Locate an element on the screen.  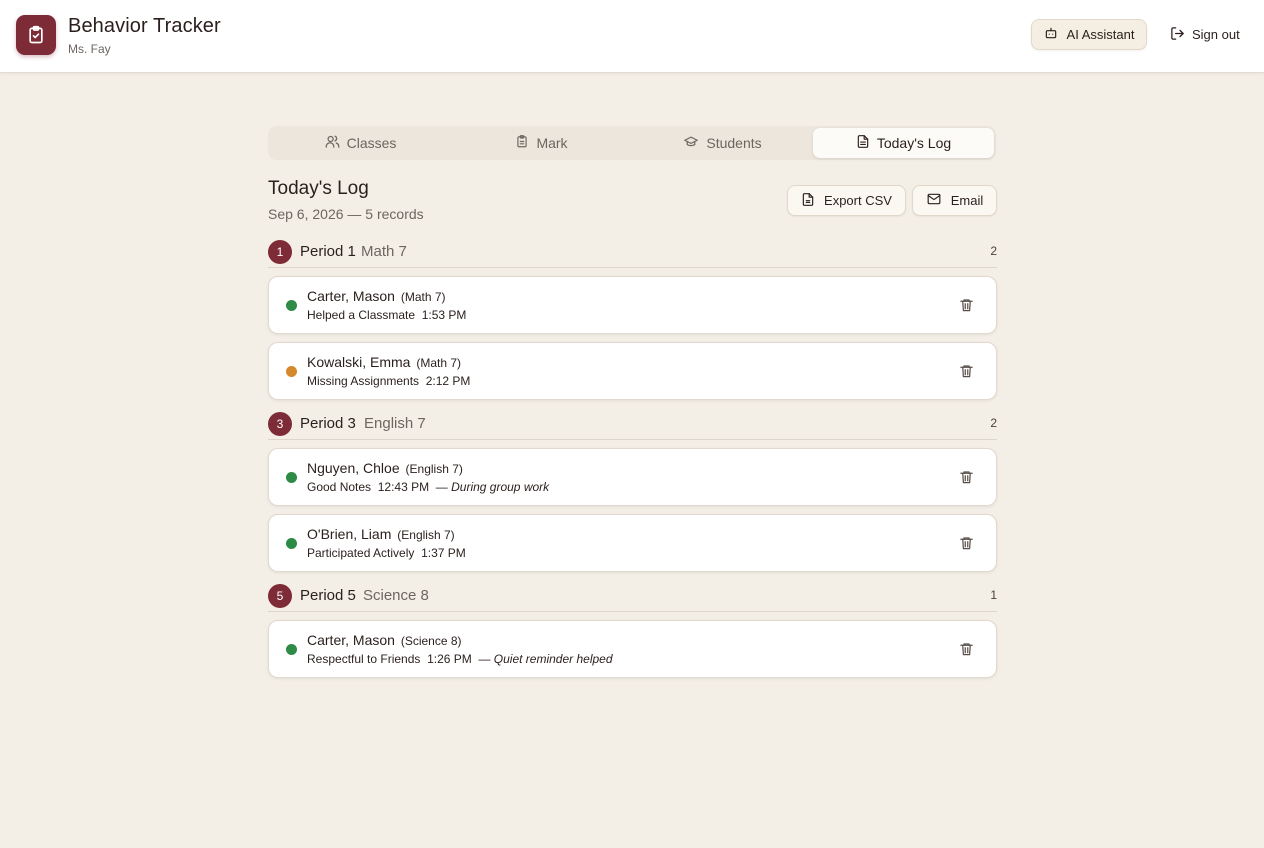
record-student: Carter, Mason (Science 8) is located at coordinates (384, 640).